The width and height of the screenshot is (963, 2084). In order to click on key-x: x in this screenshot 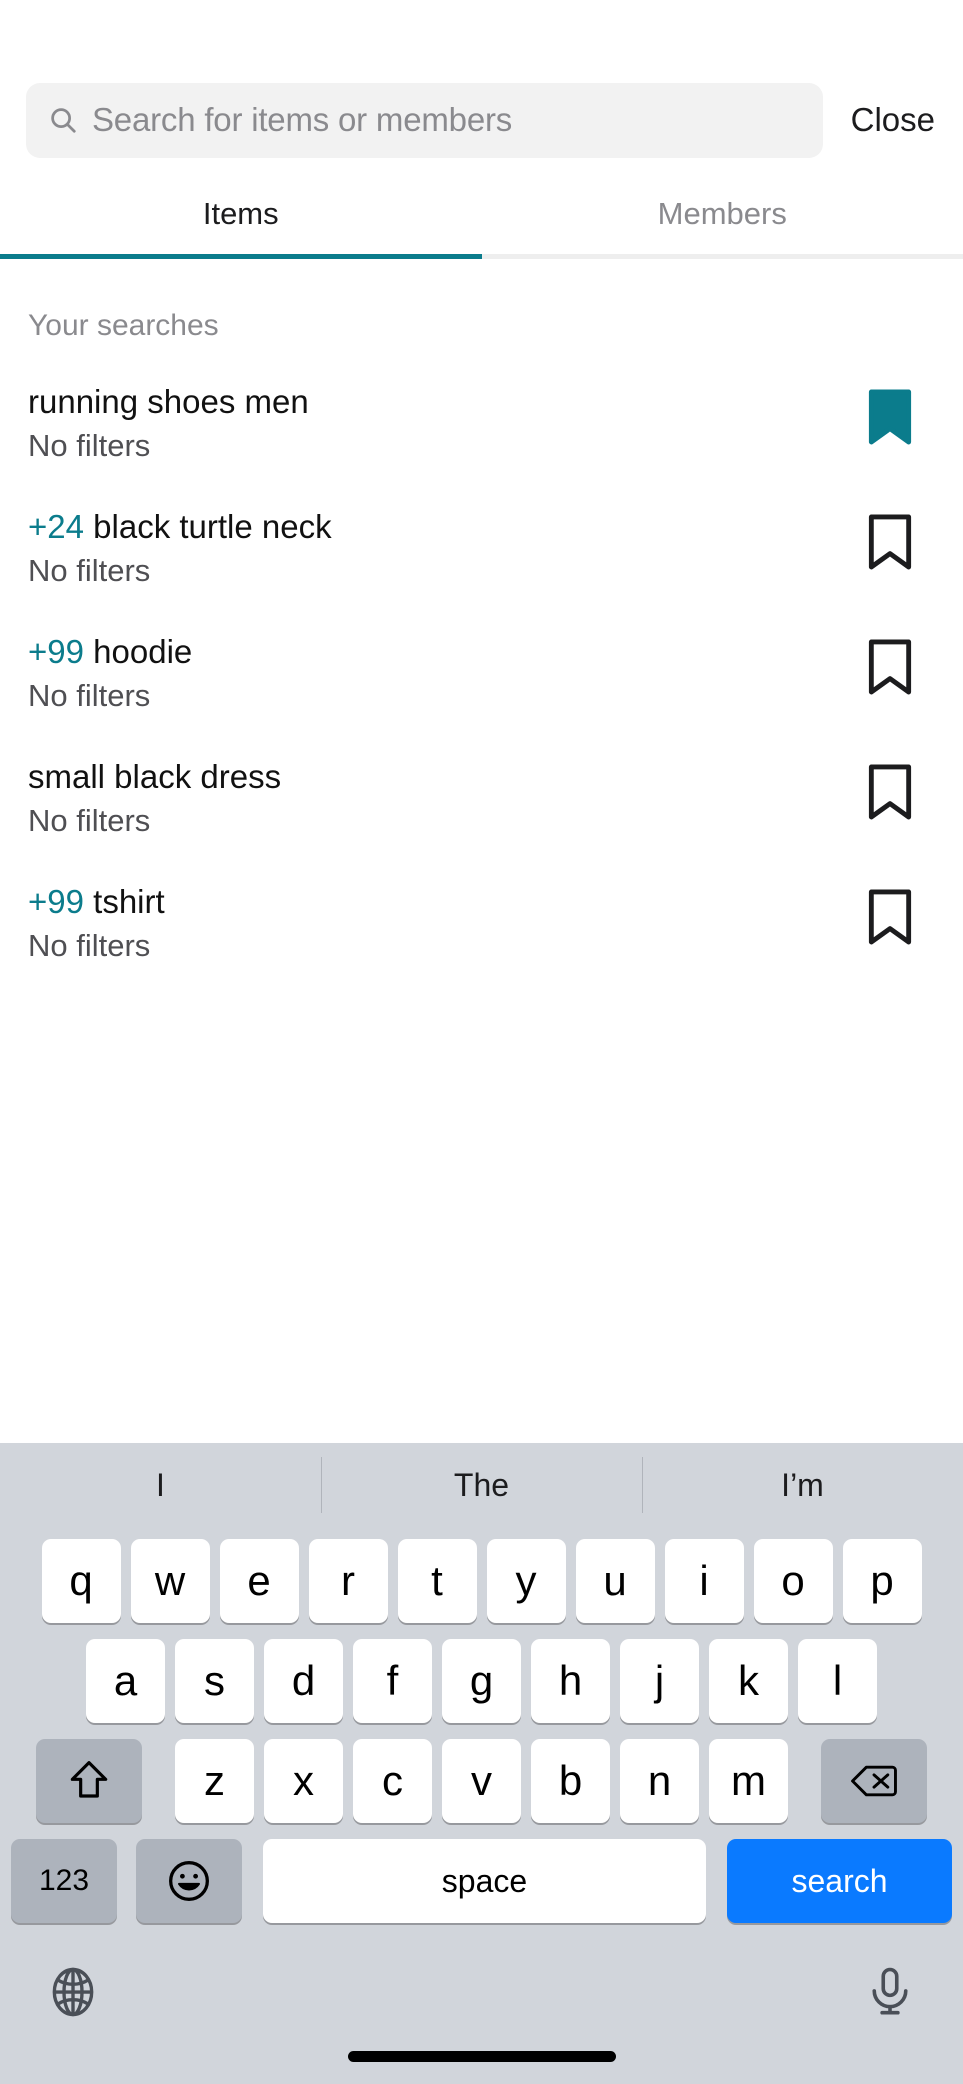, I will do `click(303, 1781)`.